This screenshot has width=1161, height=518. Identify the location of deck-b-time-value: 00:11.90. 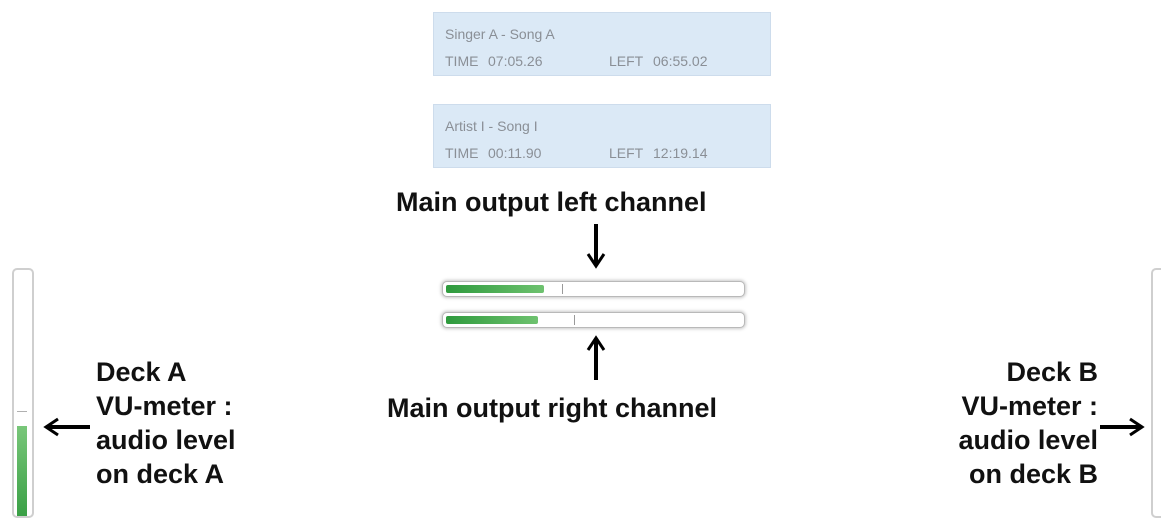
(515, 153).